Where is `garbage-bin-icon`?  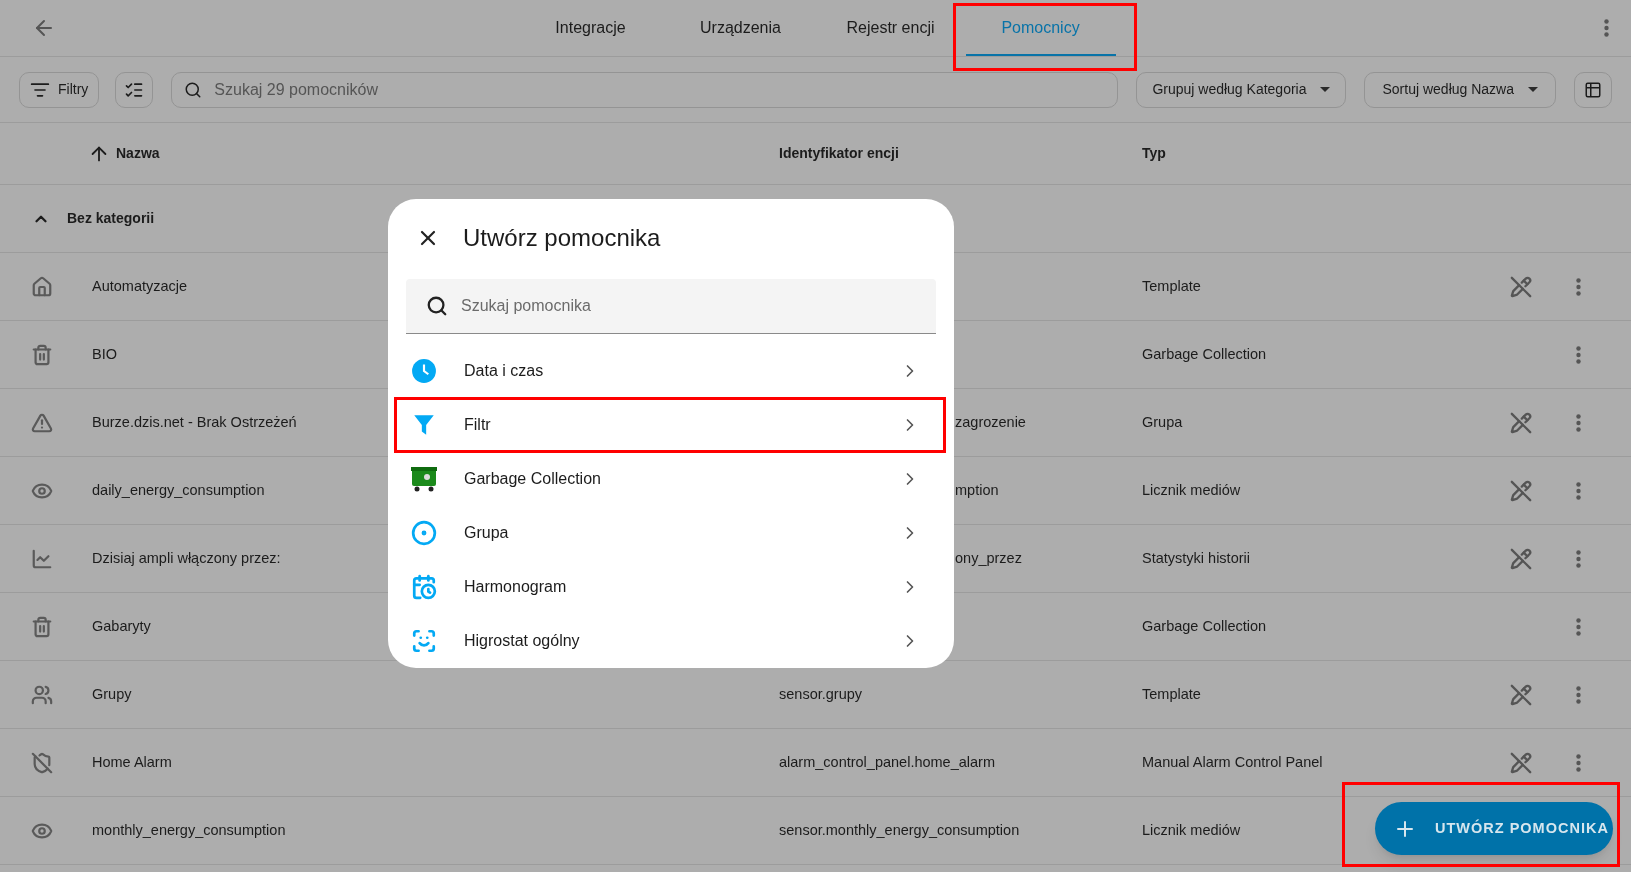 garbage-bin-icon is located at coordinates (424, 479).